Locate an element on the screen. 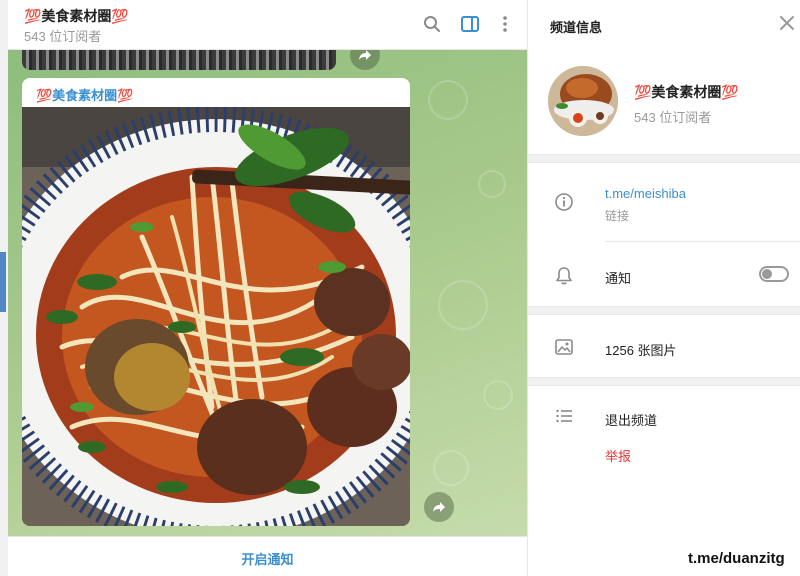 This screenshot has height=576, width=800. forward-button-previous is located at coordinates (365, 60).